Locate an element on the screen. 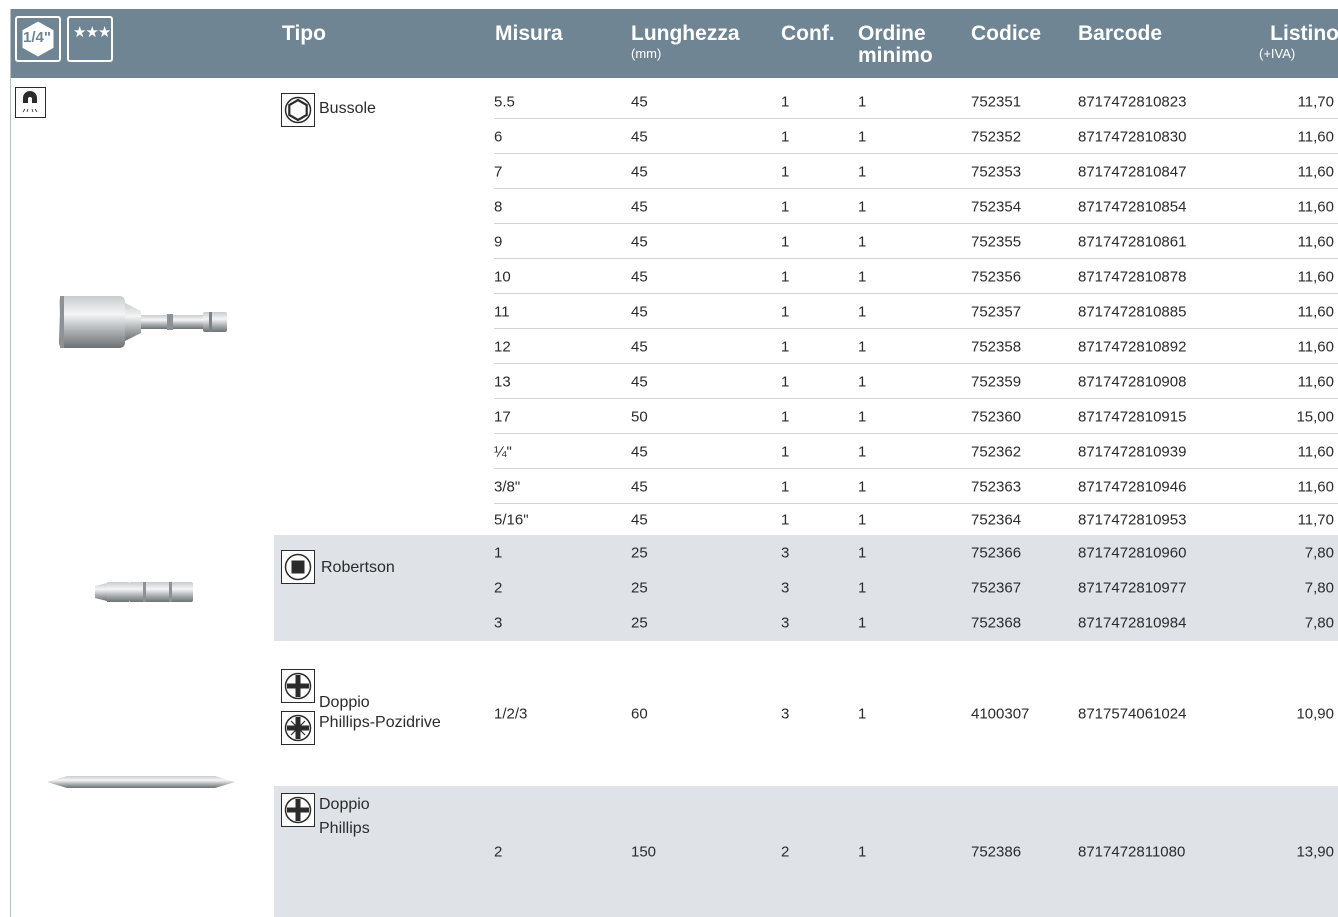 This screenshot has height=917, width=1338. cell-conf: 2 is located at coordinates (785, 851).